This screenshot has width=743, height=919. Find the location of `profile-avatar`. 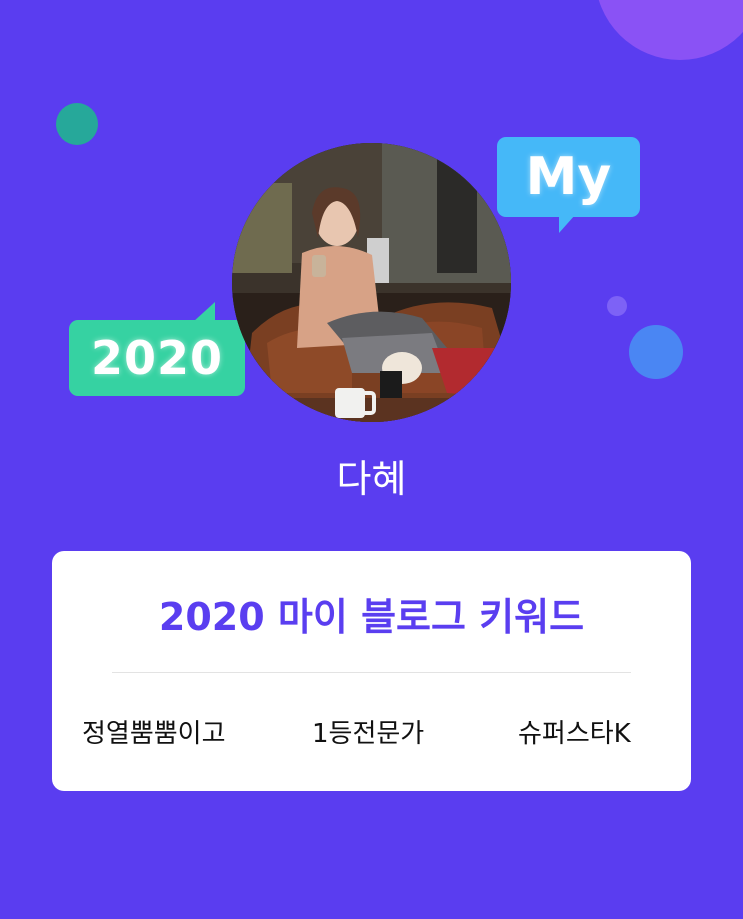

profile-avatar is located at coordinates (371, 282).